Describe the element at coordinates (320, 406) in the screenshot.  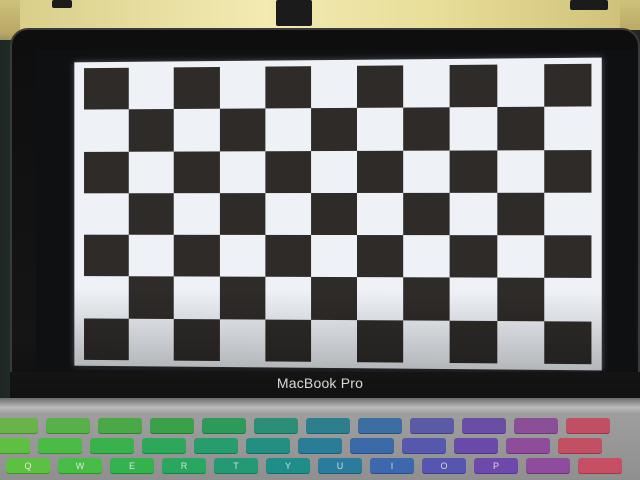
I see `laptop-hinge` at that location.